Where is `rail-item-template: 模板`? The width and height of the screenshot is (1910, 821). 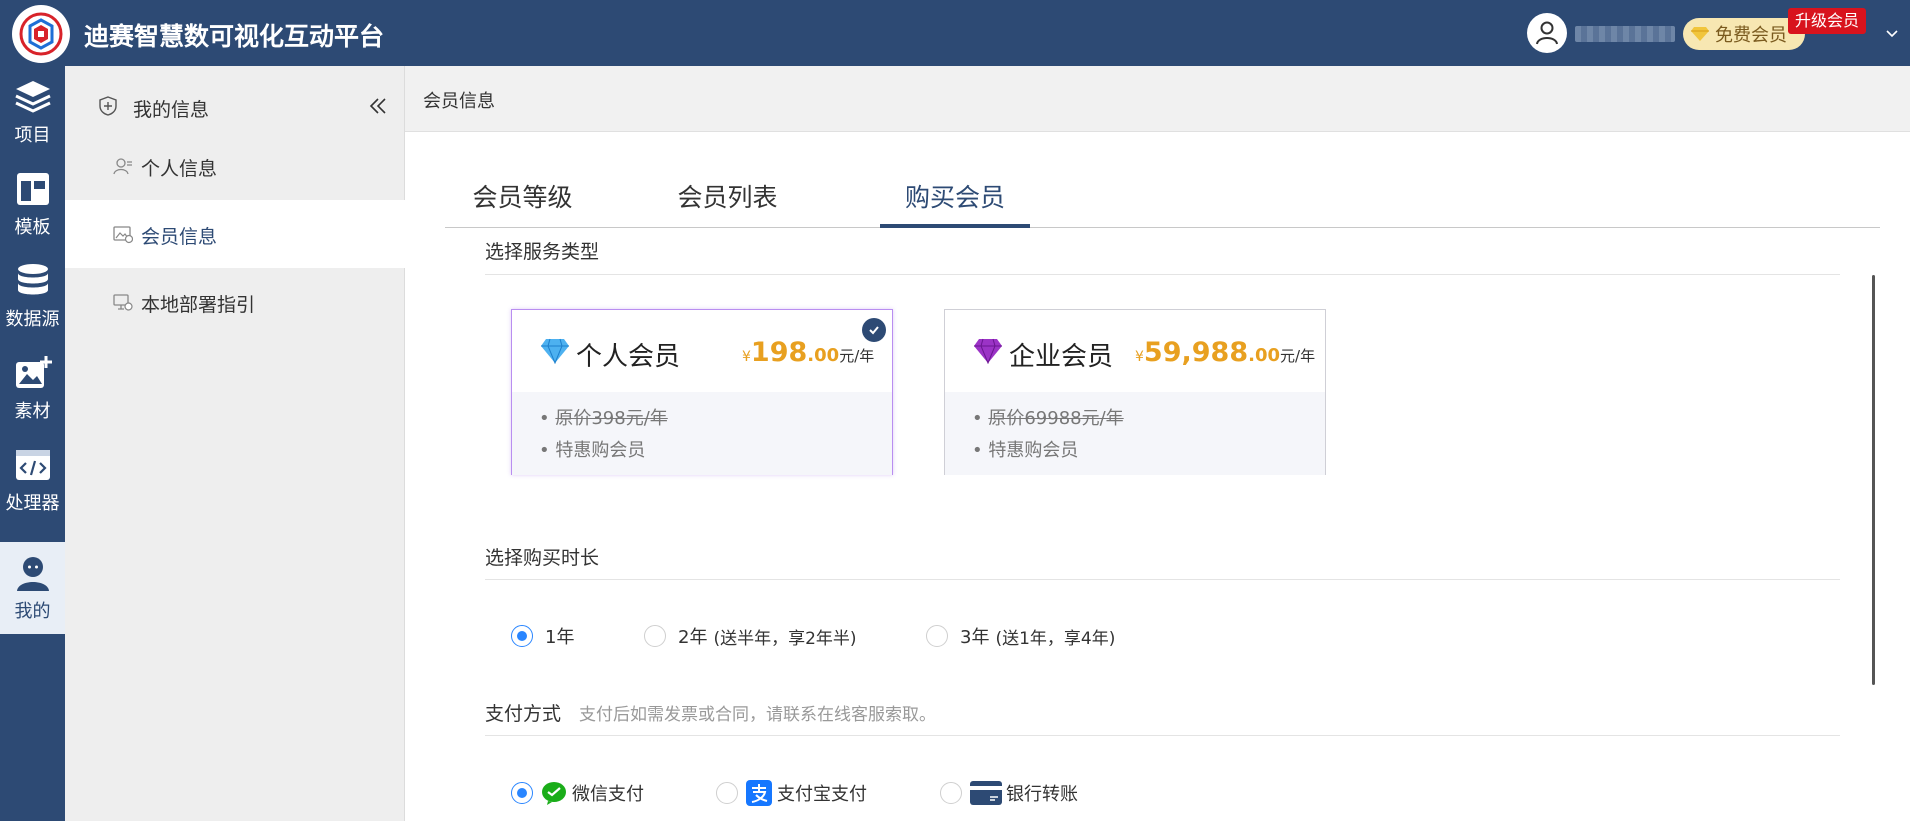
rail-item-template: 模板 is located at coordinates (32, 204).